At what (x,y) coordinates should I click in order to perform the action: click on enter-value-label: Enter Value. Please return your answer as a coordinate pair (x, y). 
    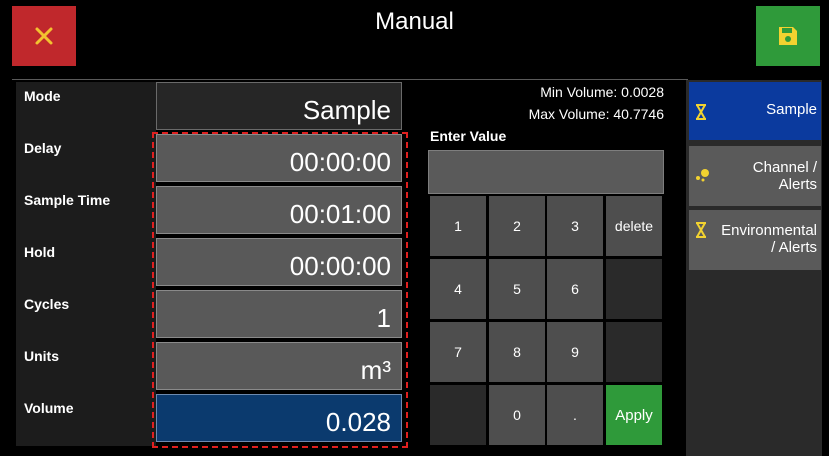
    Looking at the image, I should click on (468, 136).